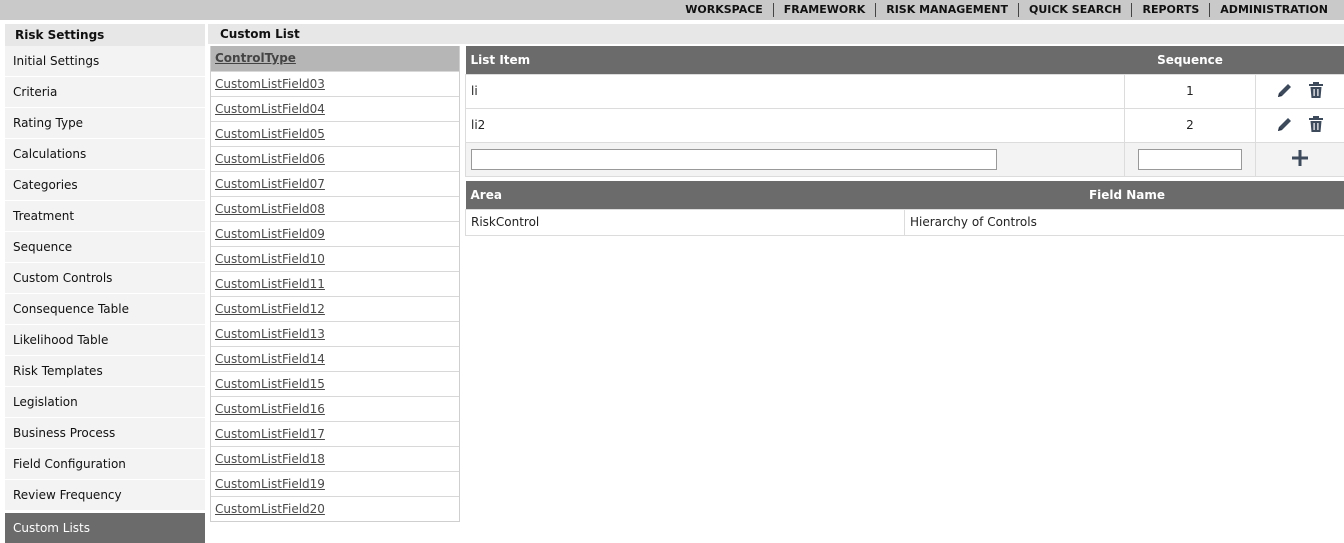 The height and width of the screenshot is (543, 1344). I want to click on list-item: CustomListField09, so click(335, 233).